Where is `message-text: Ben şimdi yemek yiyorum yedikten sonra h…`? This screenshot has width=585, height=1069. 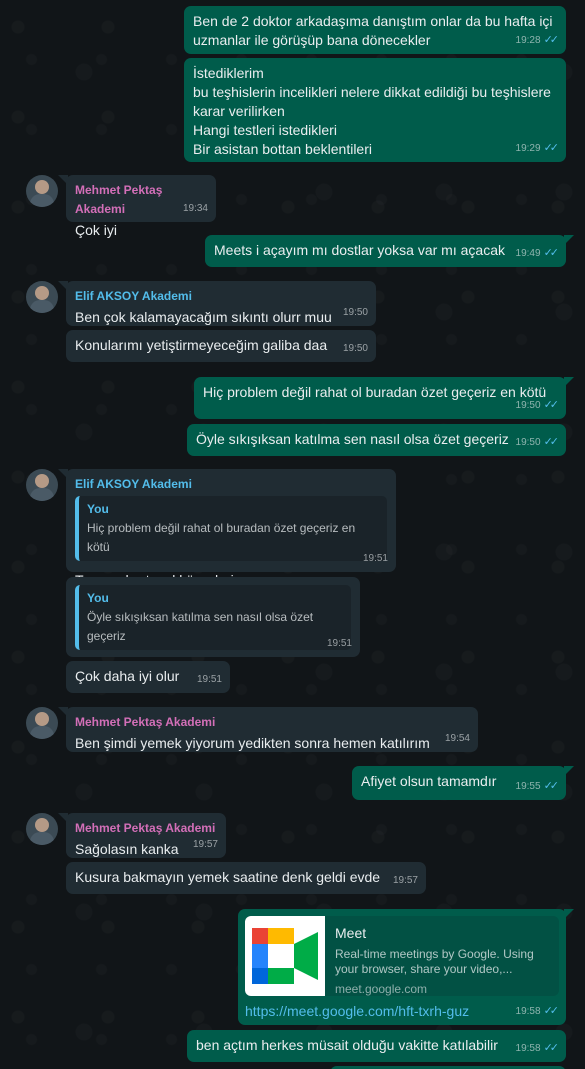
message-text: Ben şimdi yemek yiyorum yedikten sonra h… is located at coordinates (252, 743).